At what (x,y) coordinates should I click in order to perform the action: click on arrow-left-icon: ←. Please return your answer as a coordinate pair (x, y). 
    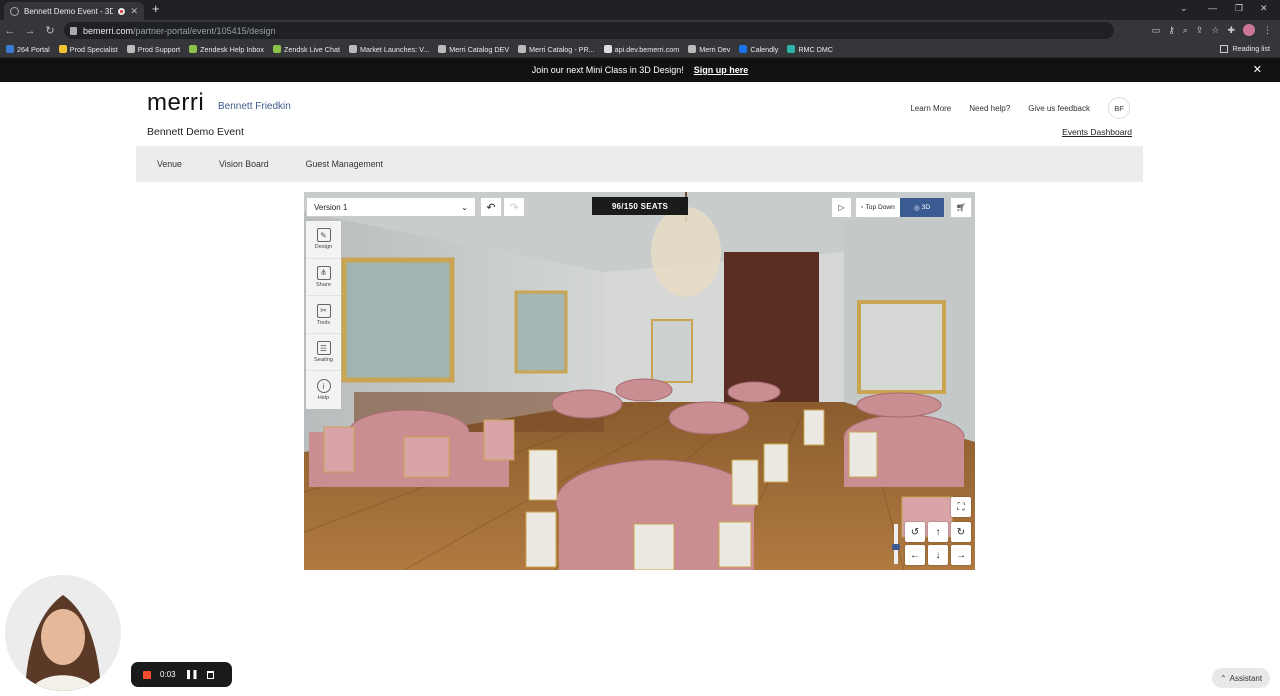
    Looking at the image, I should click on (915, 555).